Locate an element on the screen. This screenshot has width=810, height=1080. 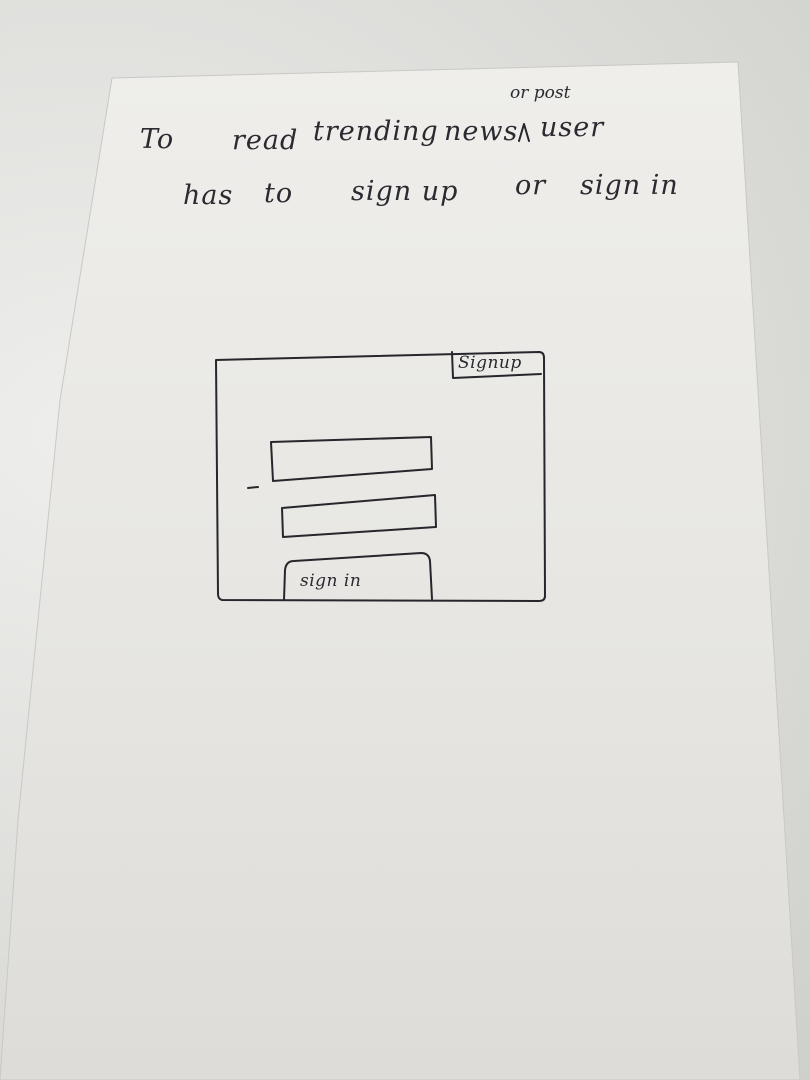
wireframe-signin-label: sign in is located at coordinates (331, 581).